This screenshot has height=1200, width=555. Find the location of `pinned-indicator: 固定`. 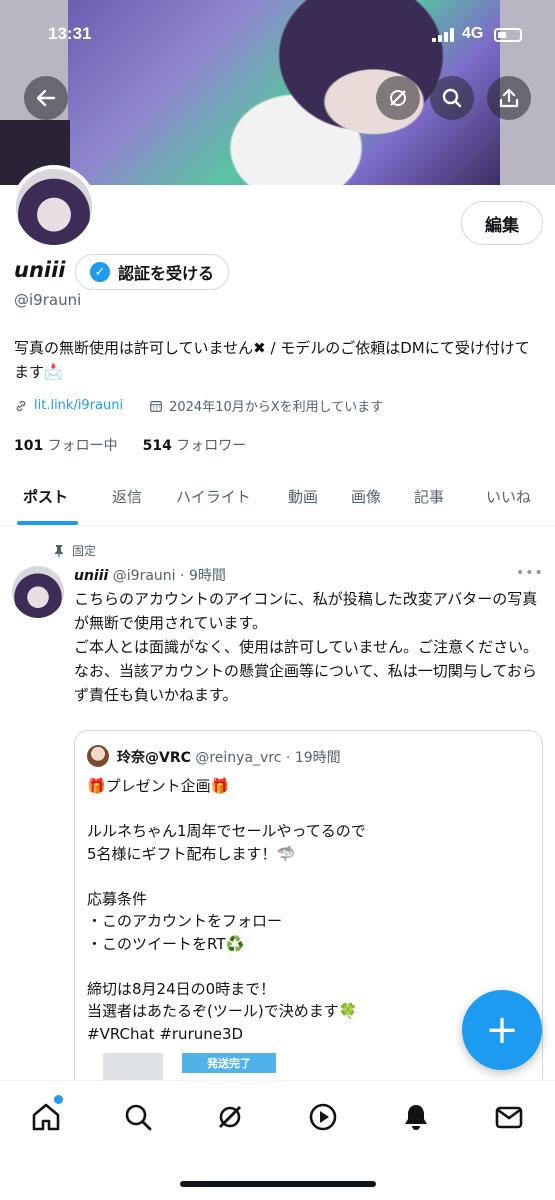

pinned-indicator: 固定 is located at coordinates (75, 550).